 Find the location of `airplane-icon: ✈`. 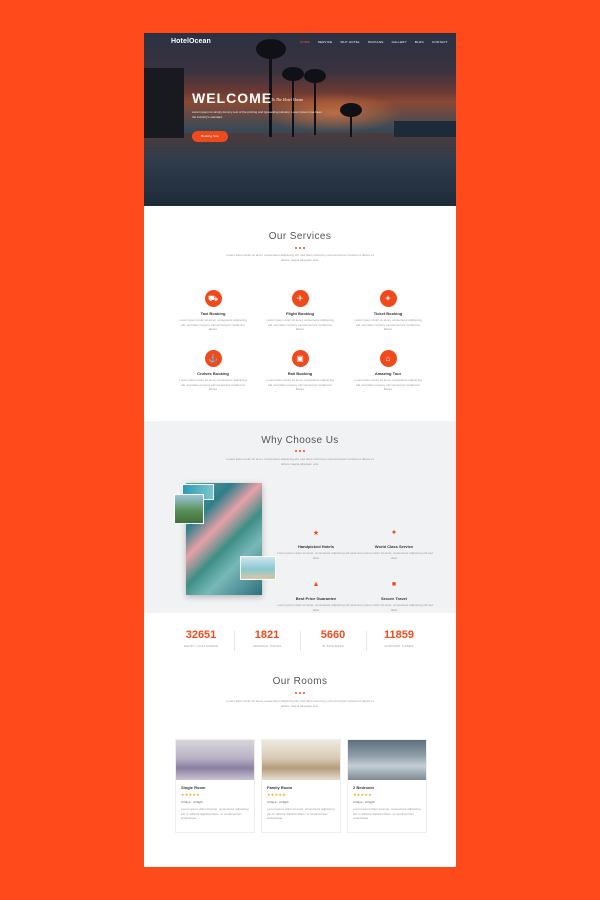

airplane-icon: ✈ is located at coordinates (300, 298).